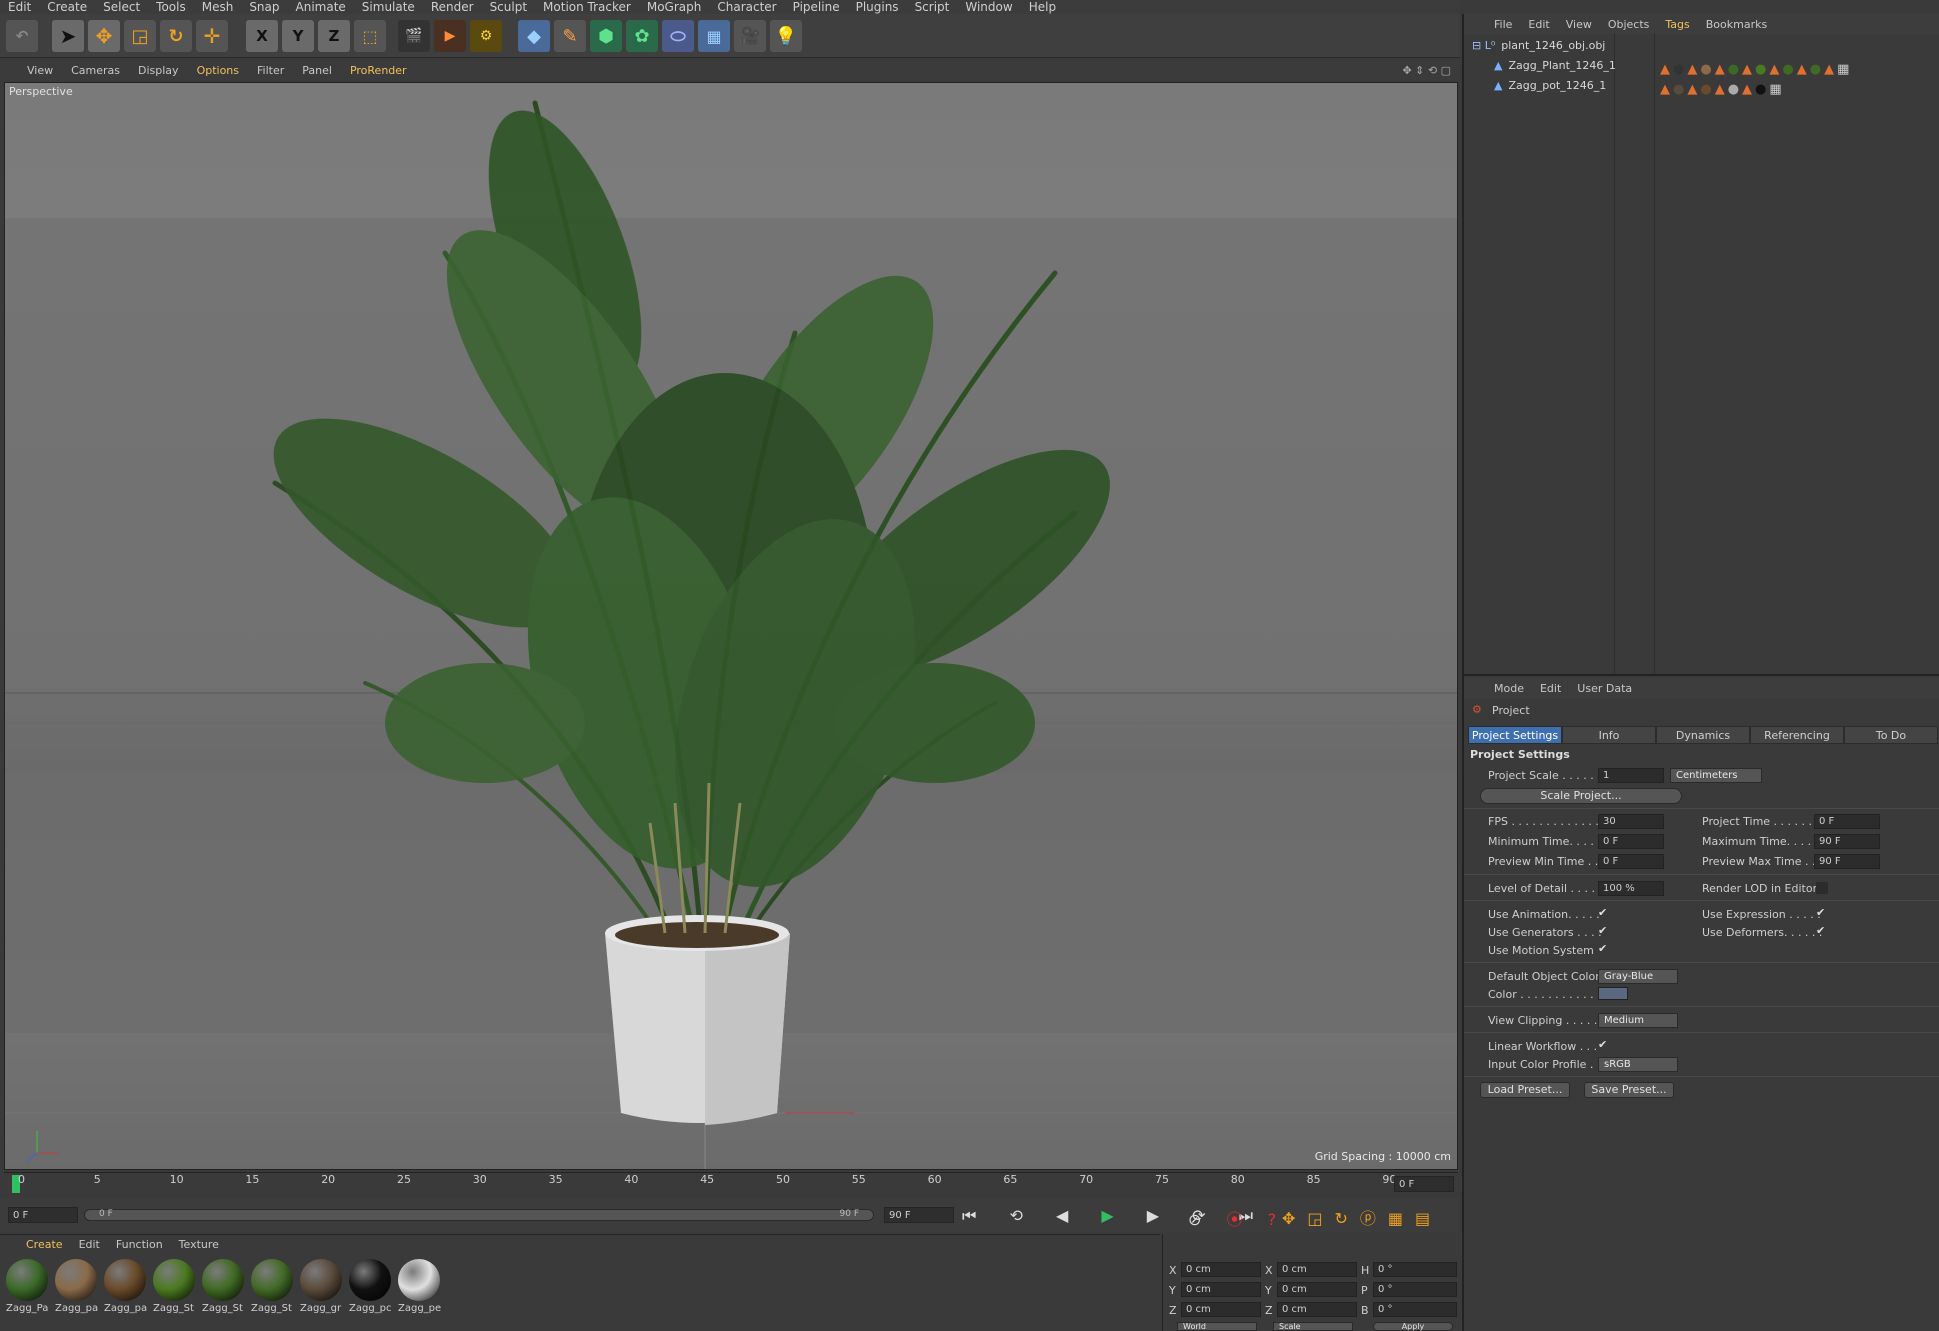  What do you see at coordinates (22, 36) in the screenshot?
I see `undo-icon: ↶` at bounding box center [22, 36].